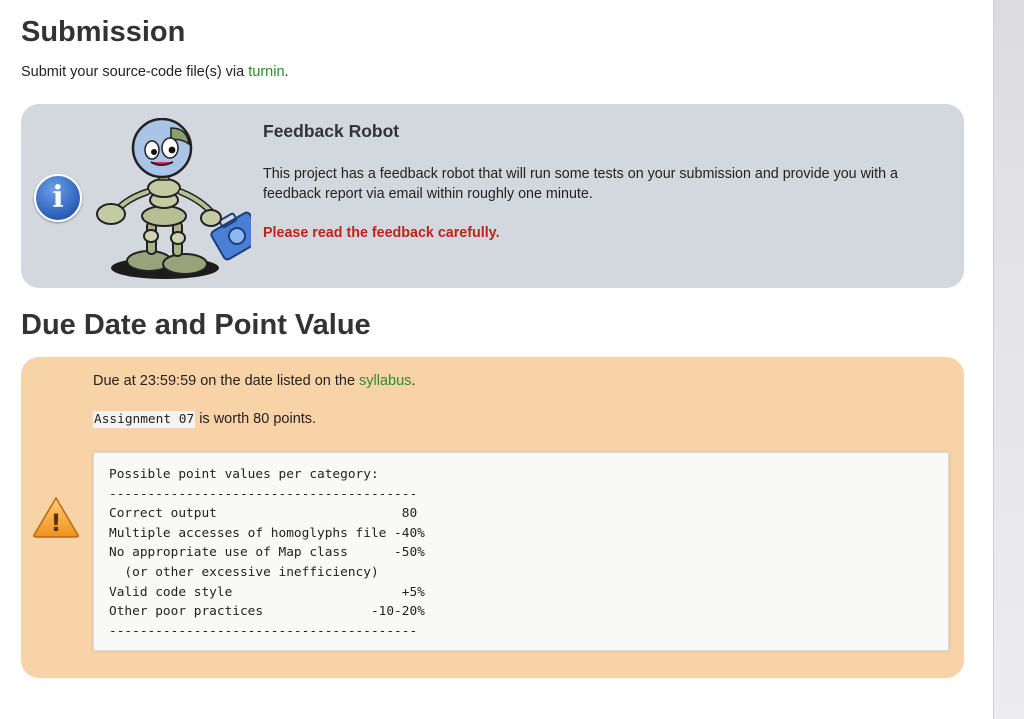 The image size is (1024, 719). Describe the element at coordinates (266, 72) in the screenshot. I see `turnin-link: turnin` at that location.